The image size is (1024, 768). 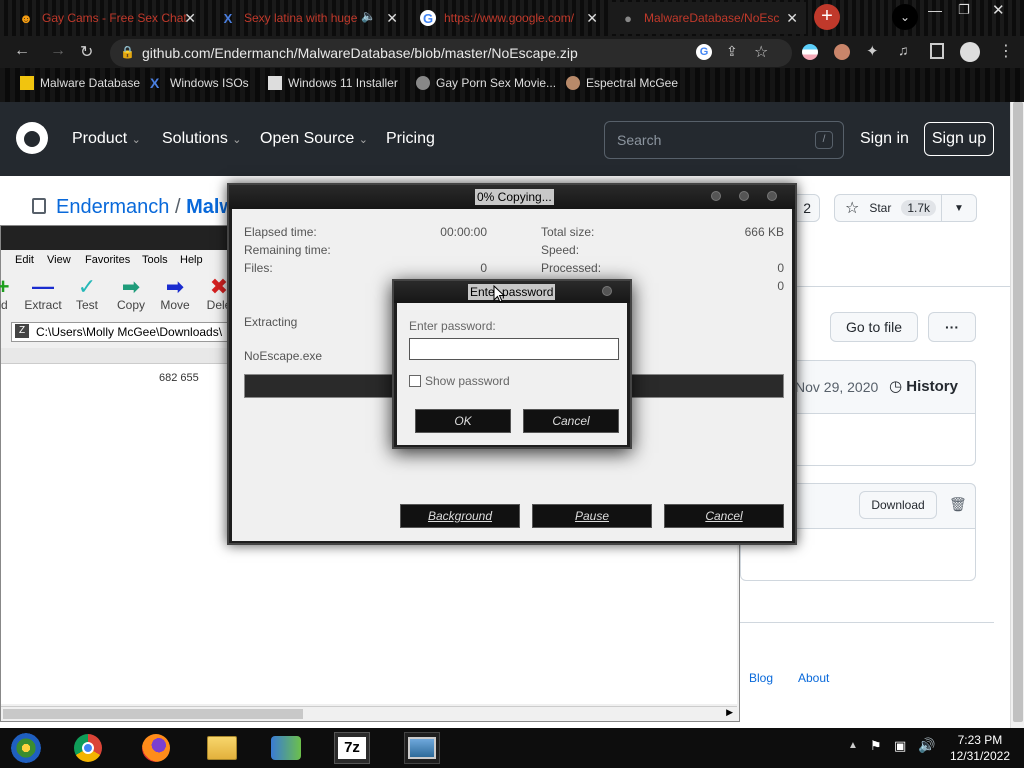 I want to click on site-icon, so click(x=423, y=83).